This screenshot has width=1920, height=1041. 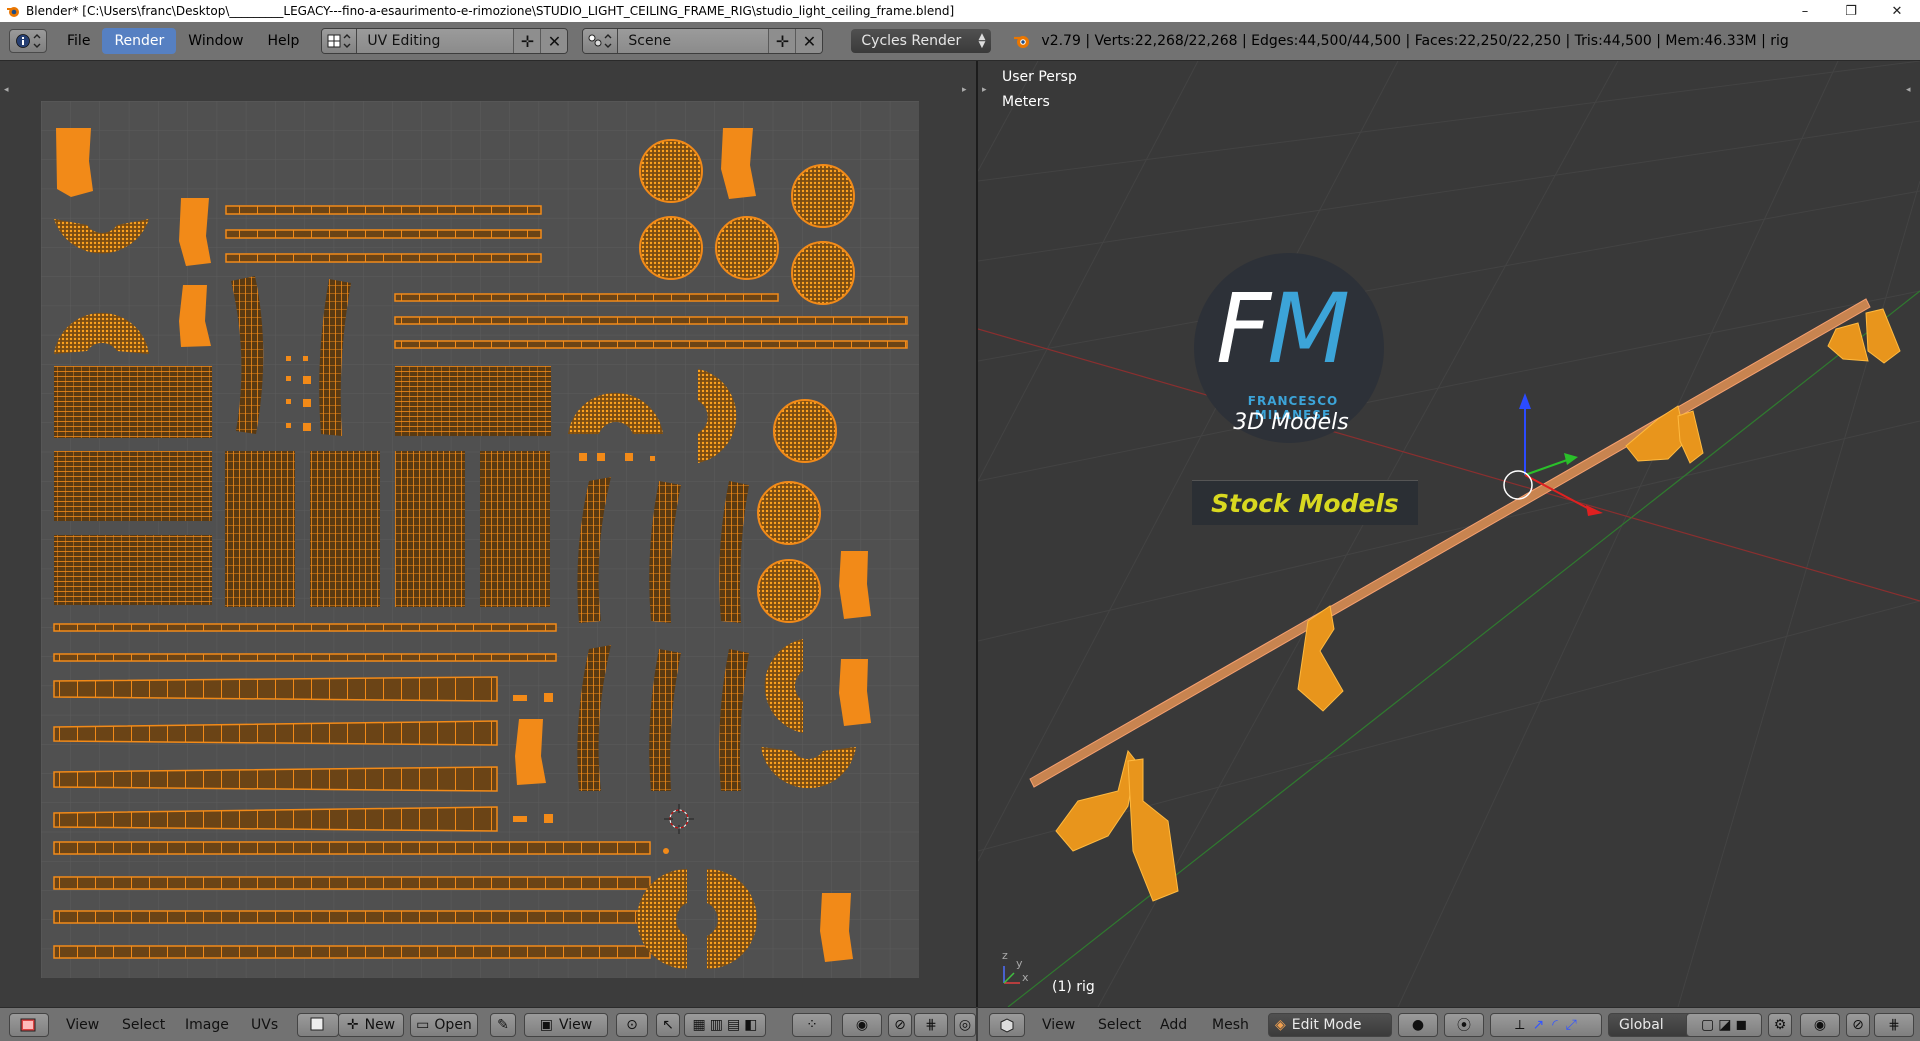 I want to click on active-object-label: (1) rig, so click(x=1073, y=987).